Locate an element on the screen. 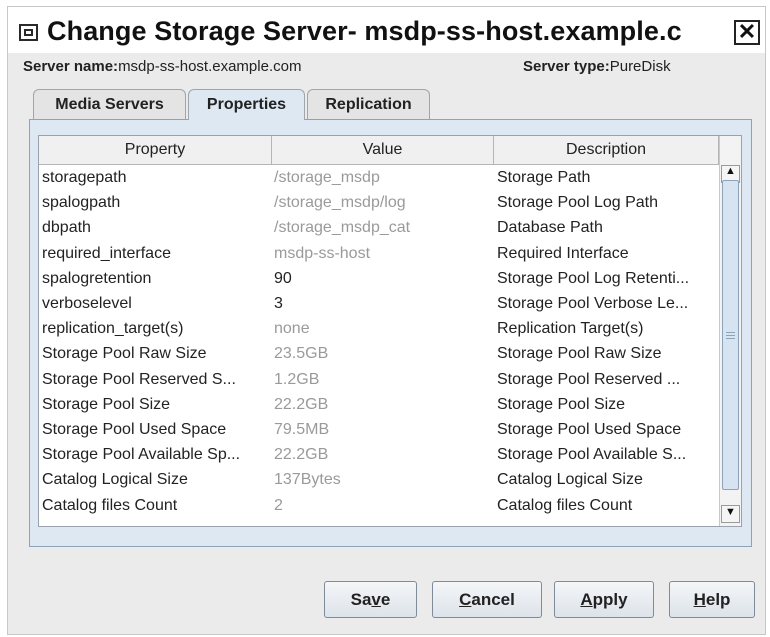 This screenshot has height=637, width=770. close-button: ✕ is located at coordinates (747, 32).